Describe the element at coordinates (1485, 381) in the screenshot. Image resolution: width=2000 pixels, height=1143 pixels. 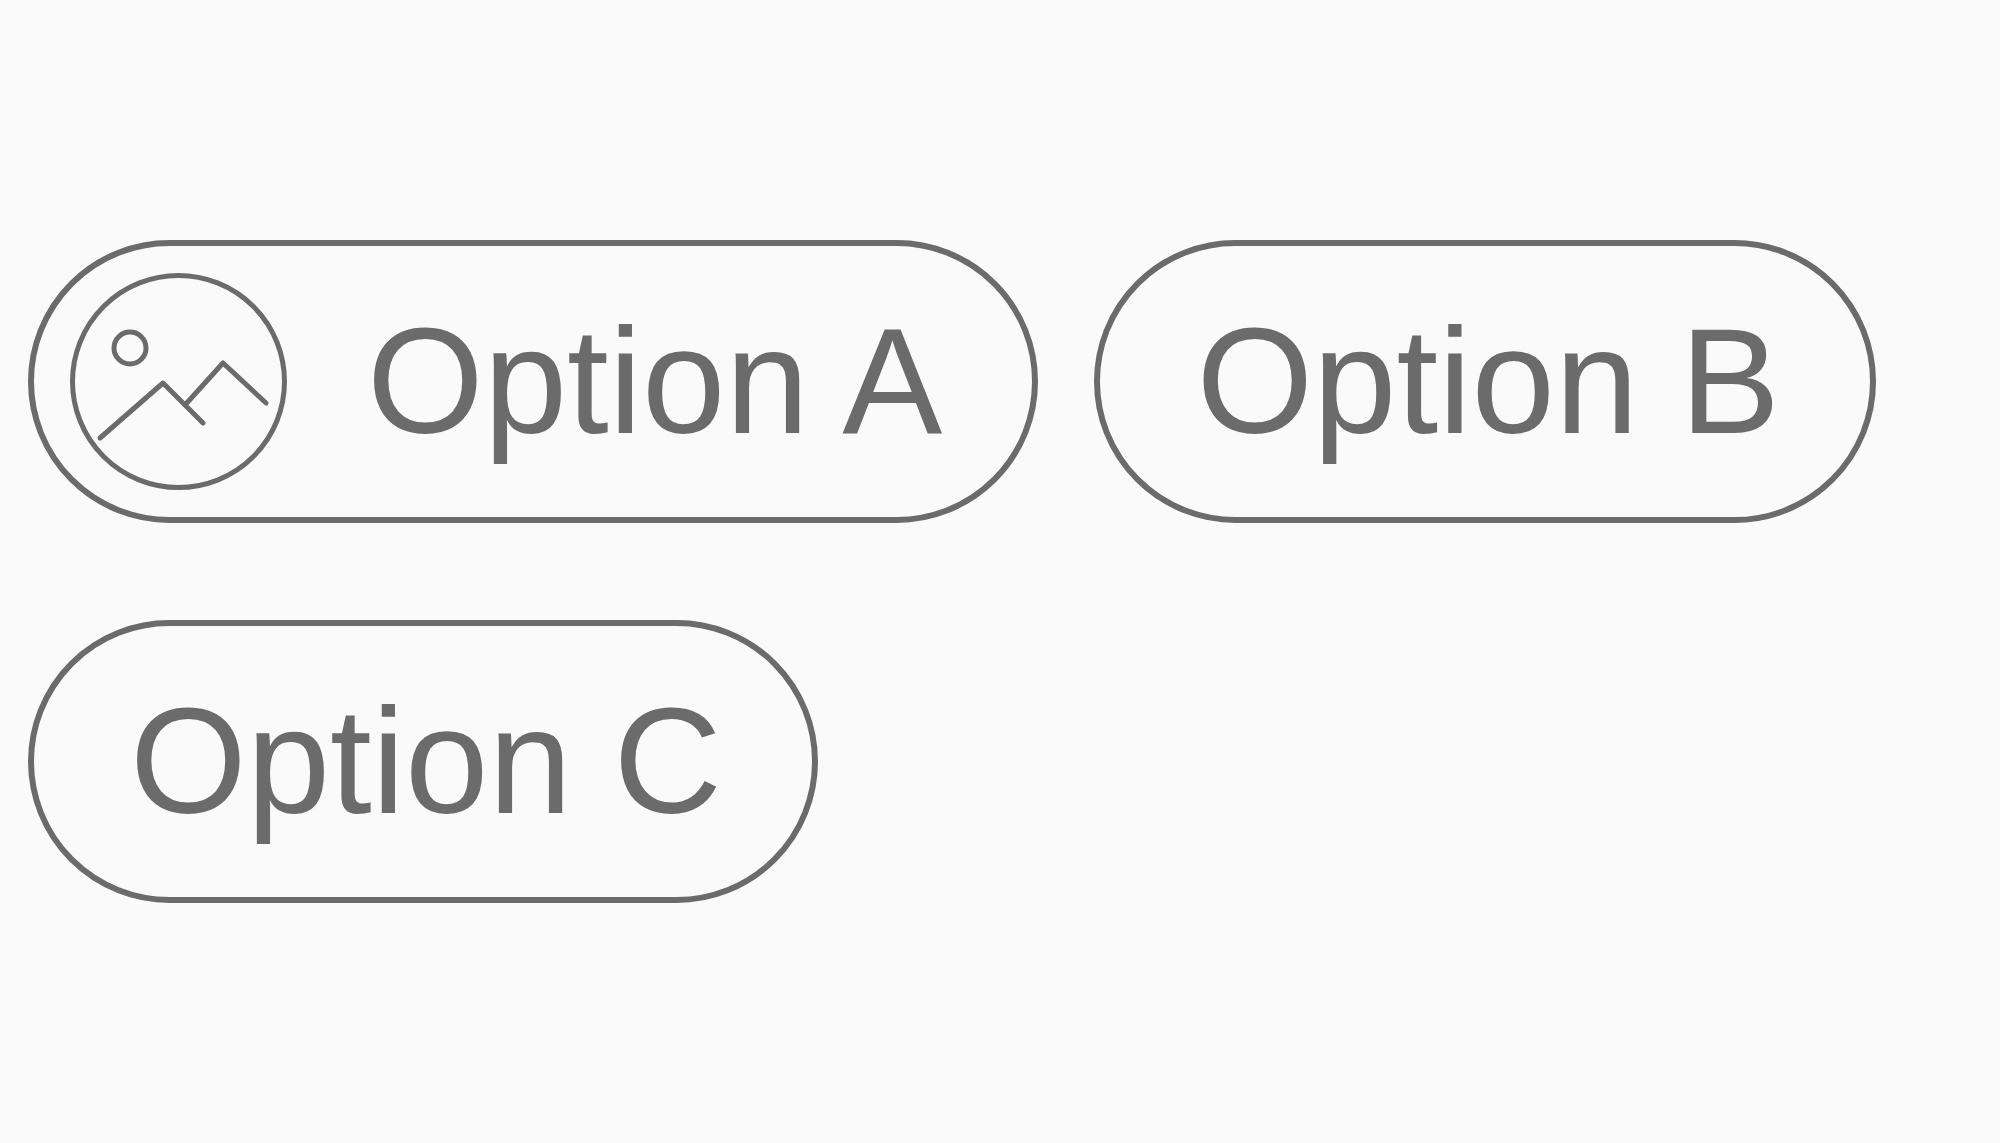
I see `option-chip: Option B` at that location.